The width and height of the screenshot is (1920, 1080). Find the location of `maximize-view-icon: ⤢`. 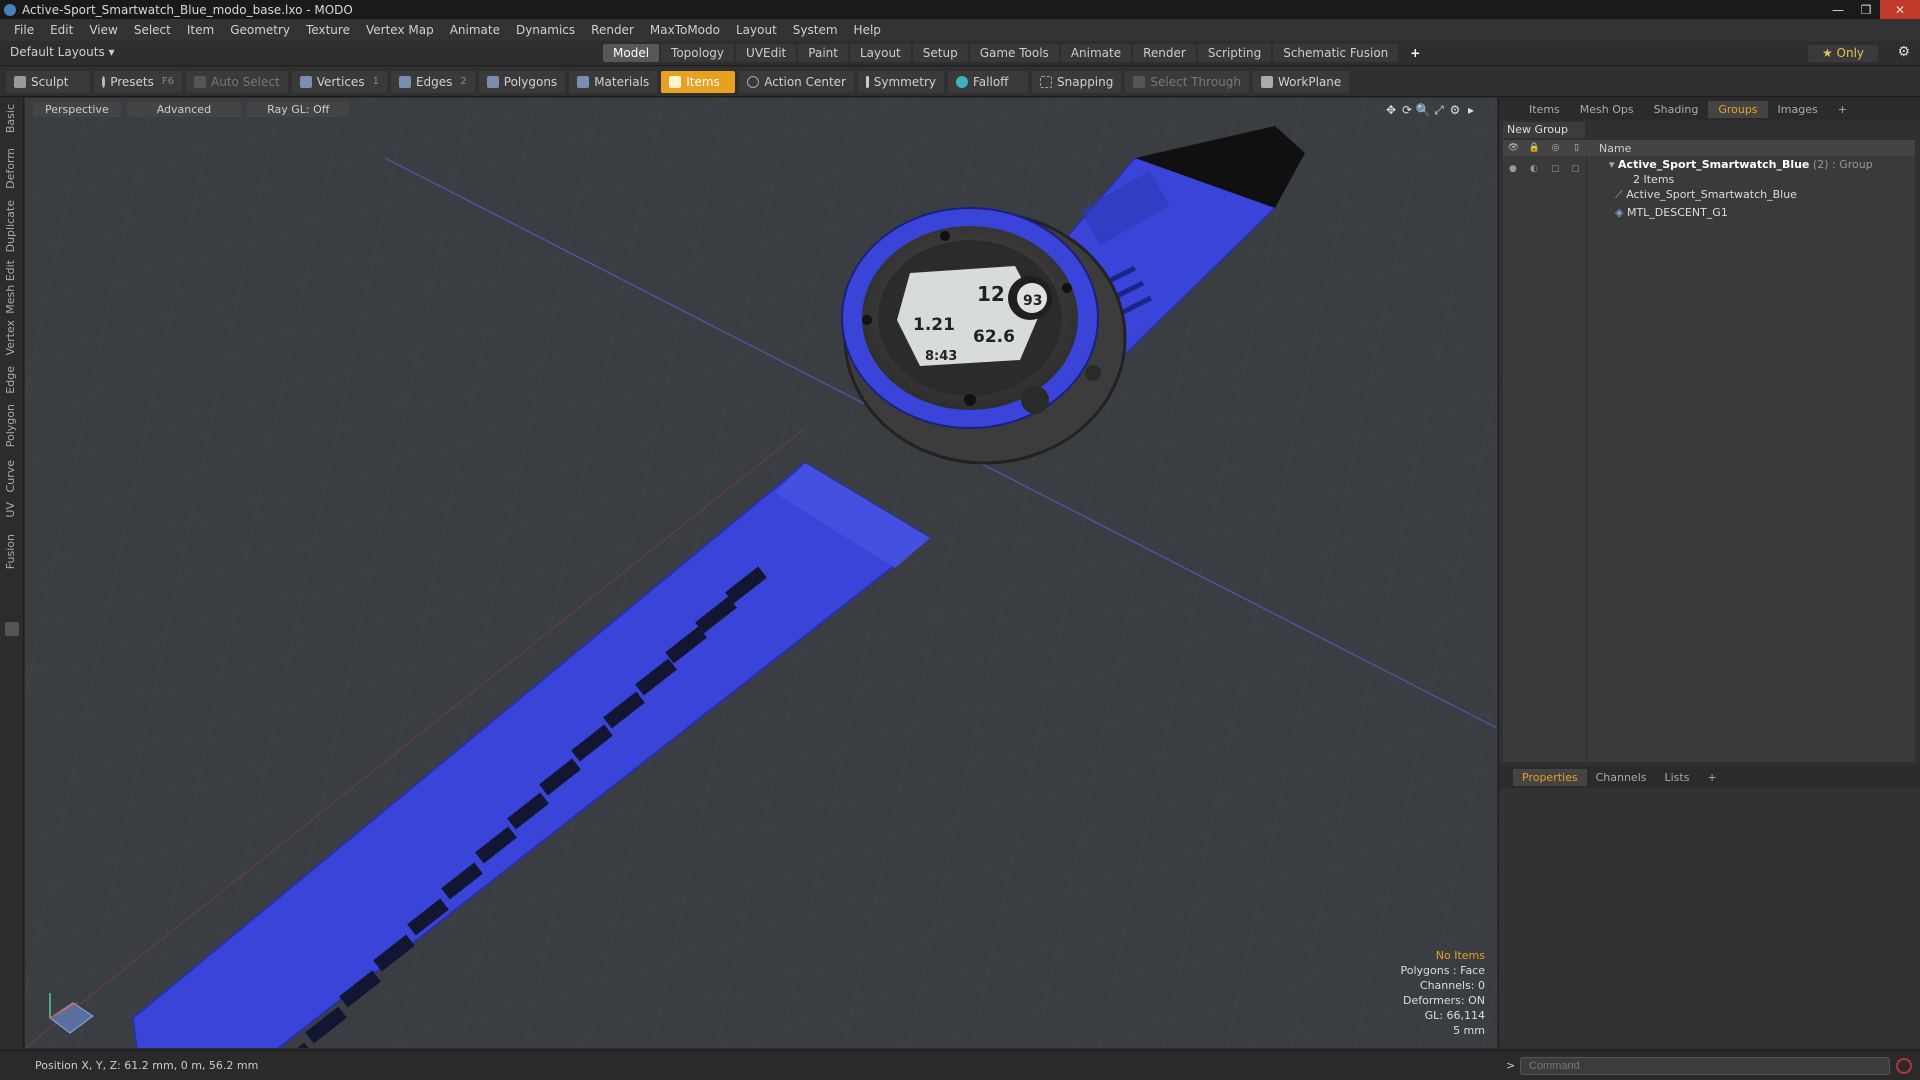

maximize-view-icon: ⤢ is located at coordinates (1439, 110).